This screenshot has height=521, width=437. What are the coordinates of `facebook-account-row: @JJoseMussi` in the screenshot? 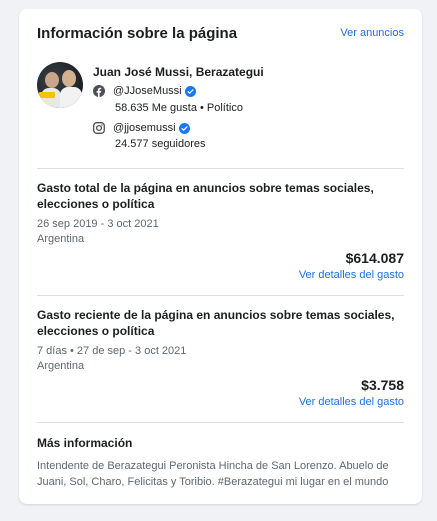 It's located at (144, 91).